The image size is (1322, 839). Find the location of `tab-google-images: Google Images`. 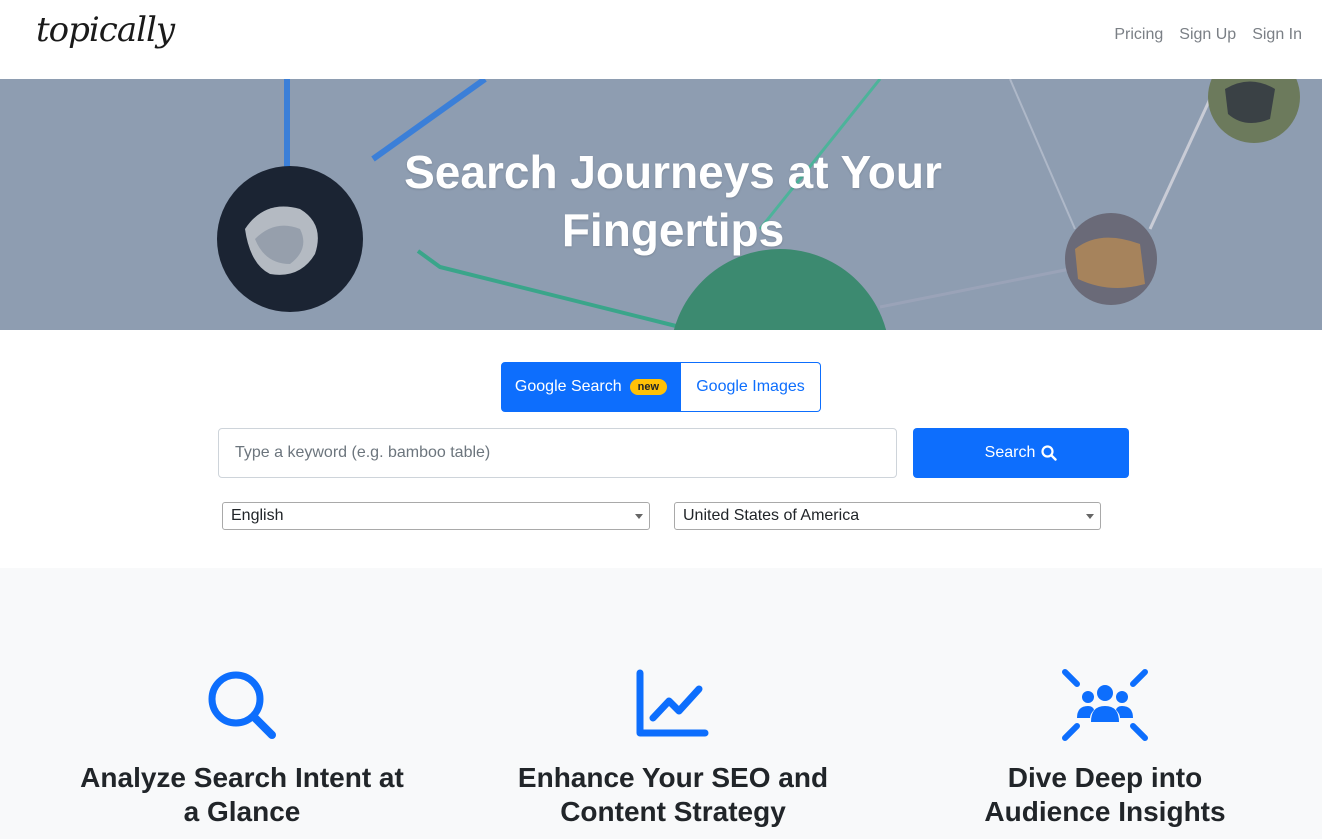

tab-google-images: Google Images is located at coordinates (751, 387).